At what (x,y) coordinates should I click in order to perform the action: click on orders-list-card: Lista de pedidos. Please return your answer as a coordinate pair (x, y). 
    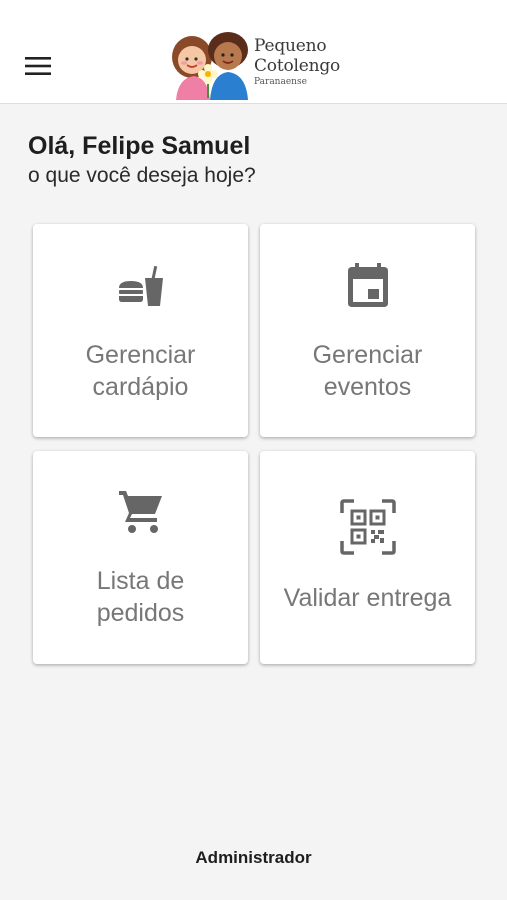
    Looking at the image, I should click on (140, 557).